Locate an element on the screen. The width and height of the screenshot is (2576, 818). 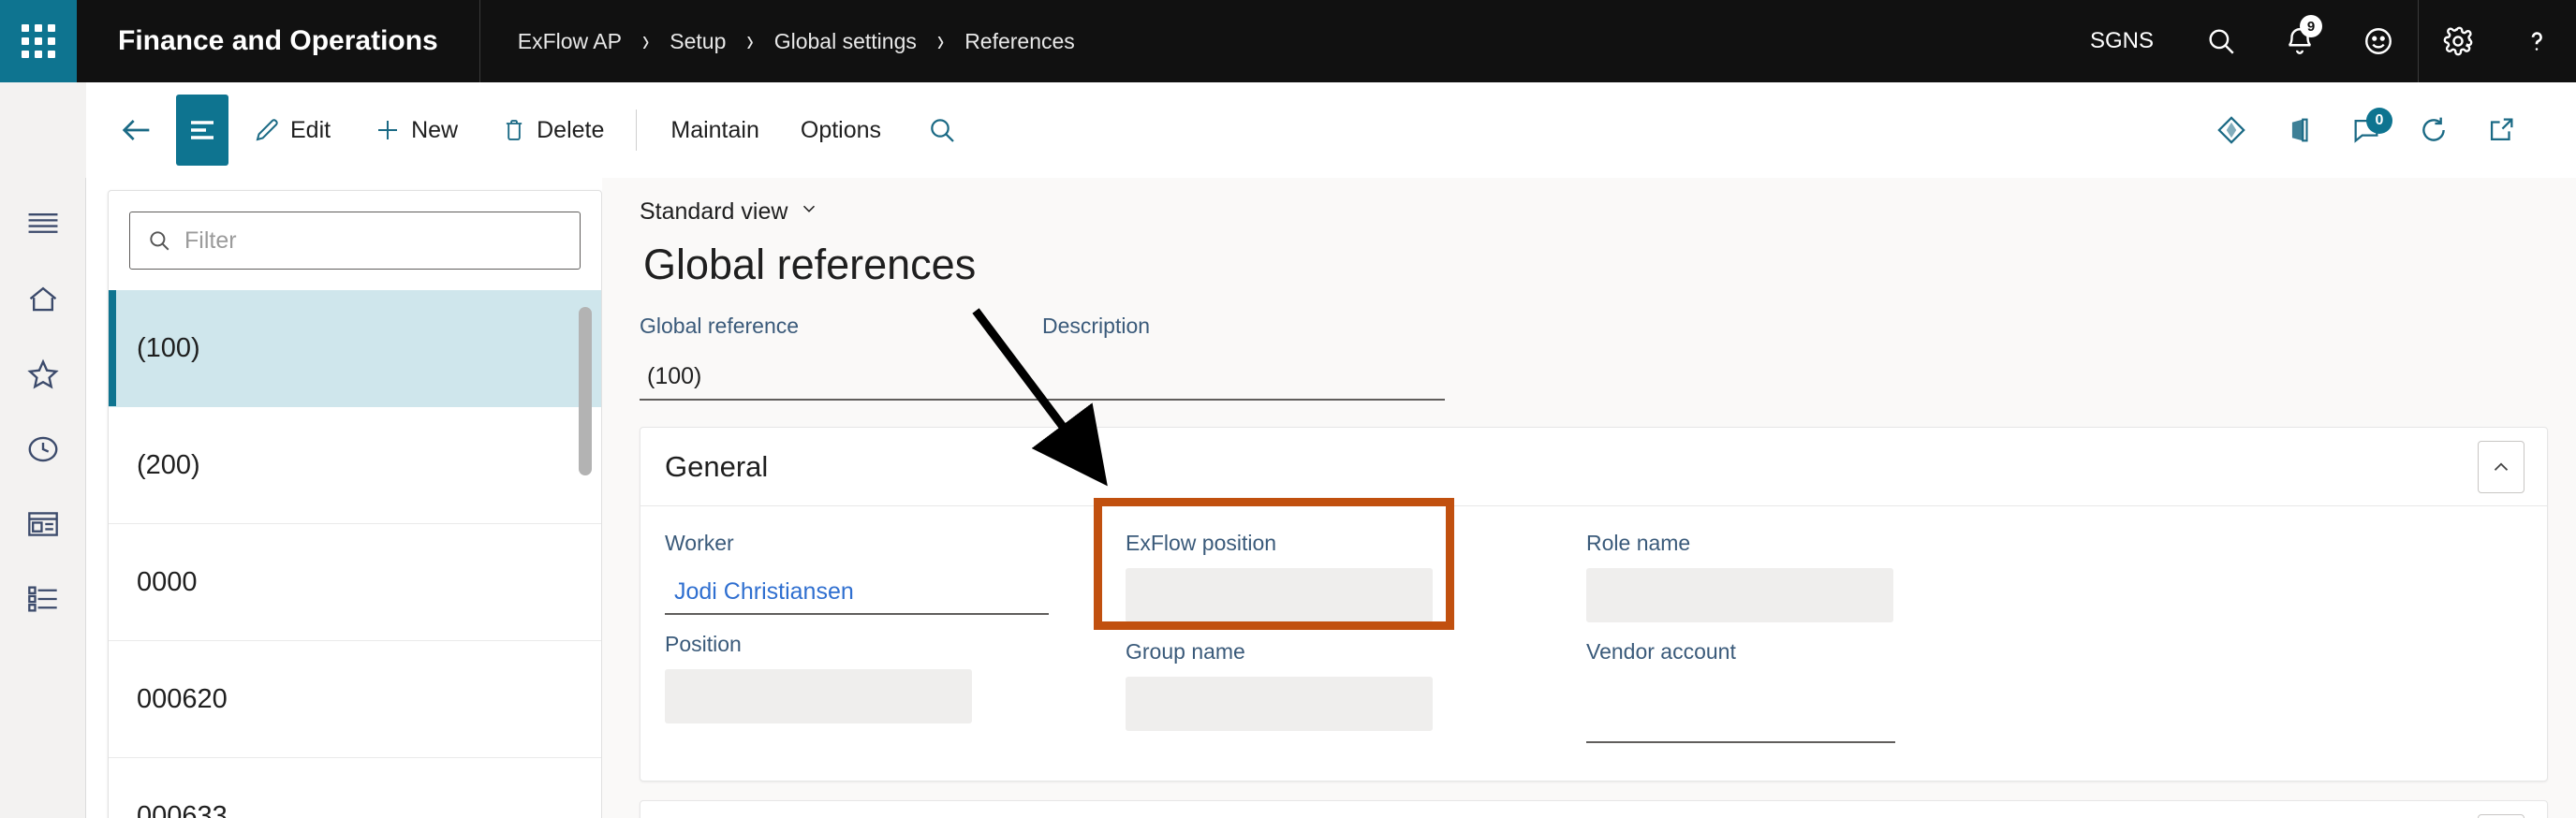
toolbar-right-icons: 0 is located at coordinates (2387, 130).